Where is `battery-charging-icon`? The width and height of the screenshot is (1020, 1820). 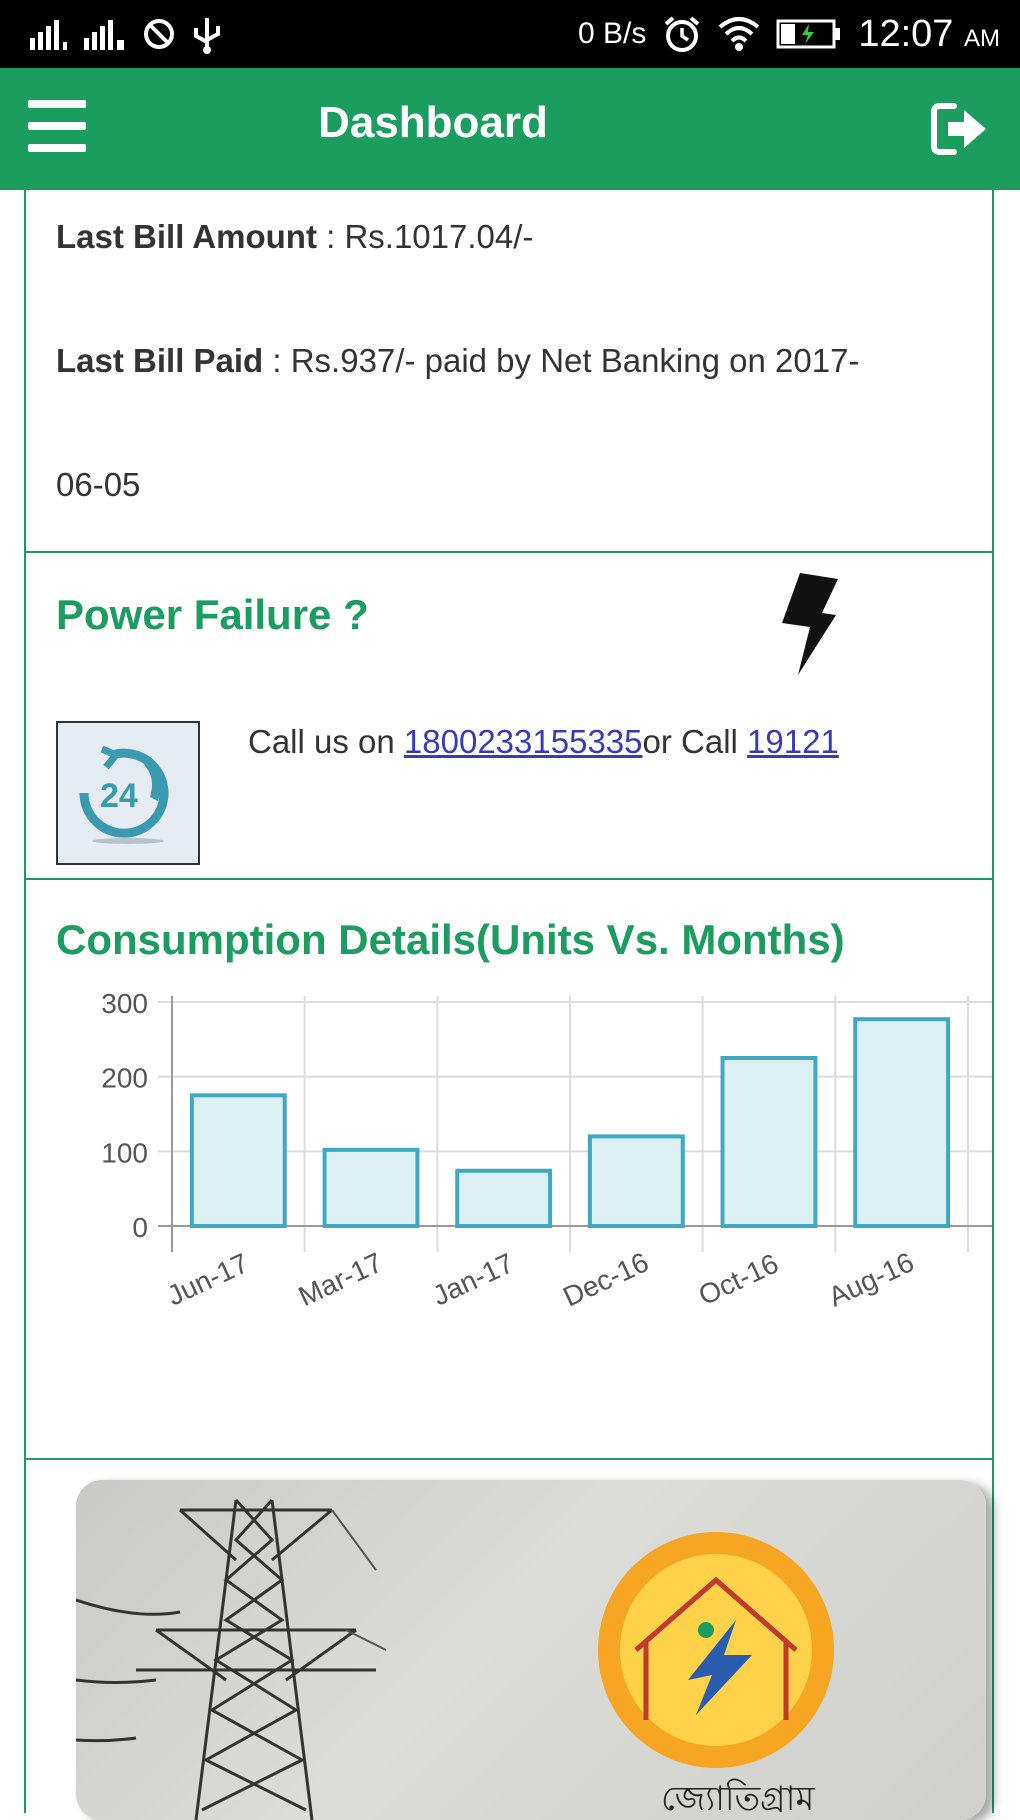 battery-charging-icon is located at coordinates (808, 34).